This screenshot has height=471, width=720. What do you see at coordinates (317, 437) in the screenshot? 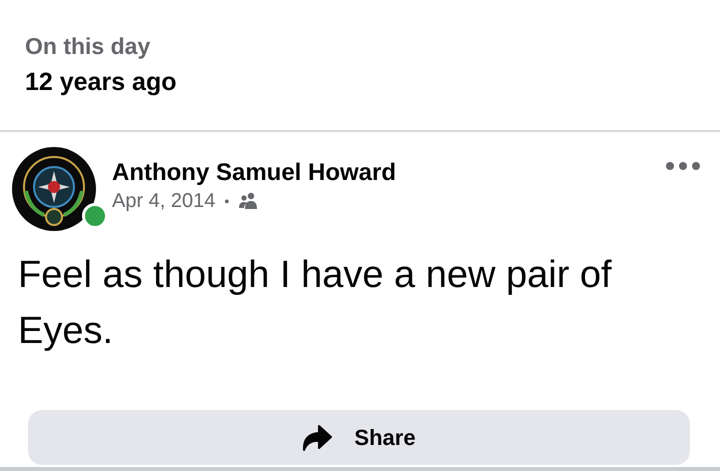
I see `share-arrow-icon` at bounding box center [317, 437].